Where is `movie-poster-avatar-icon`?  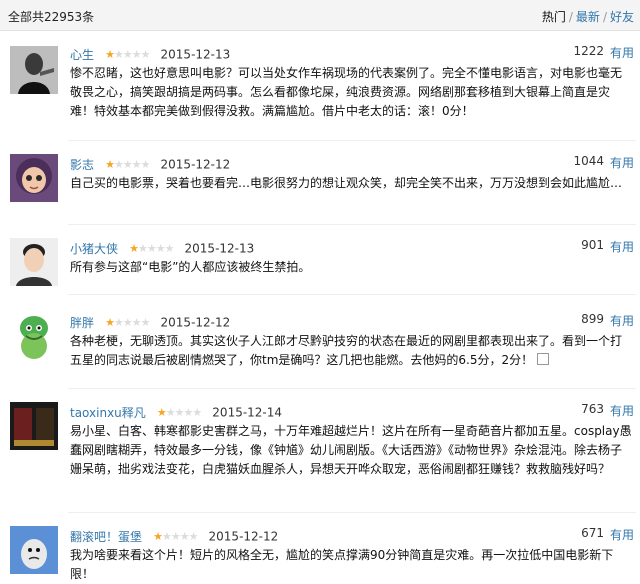 movie-poster-avatar-icon is located at coordinates (34, 426).